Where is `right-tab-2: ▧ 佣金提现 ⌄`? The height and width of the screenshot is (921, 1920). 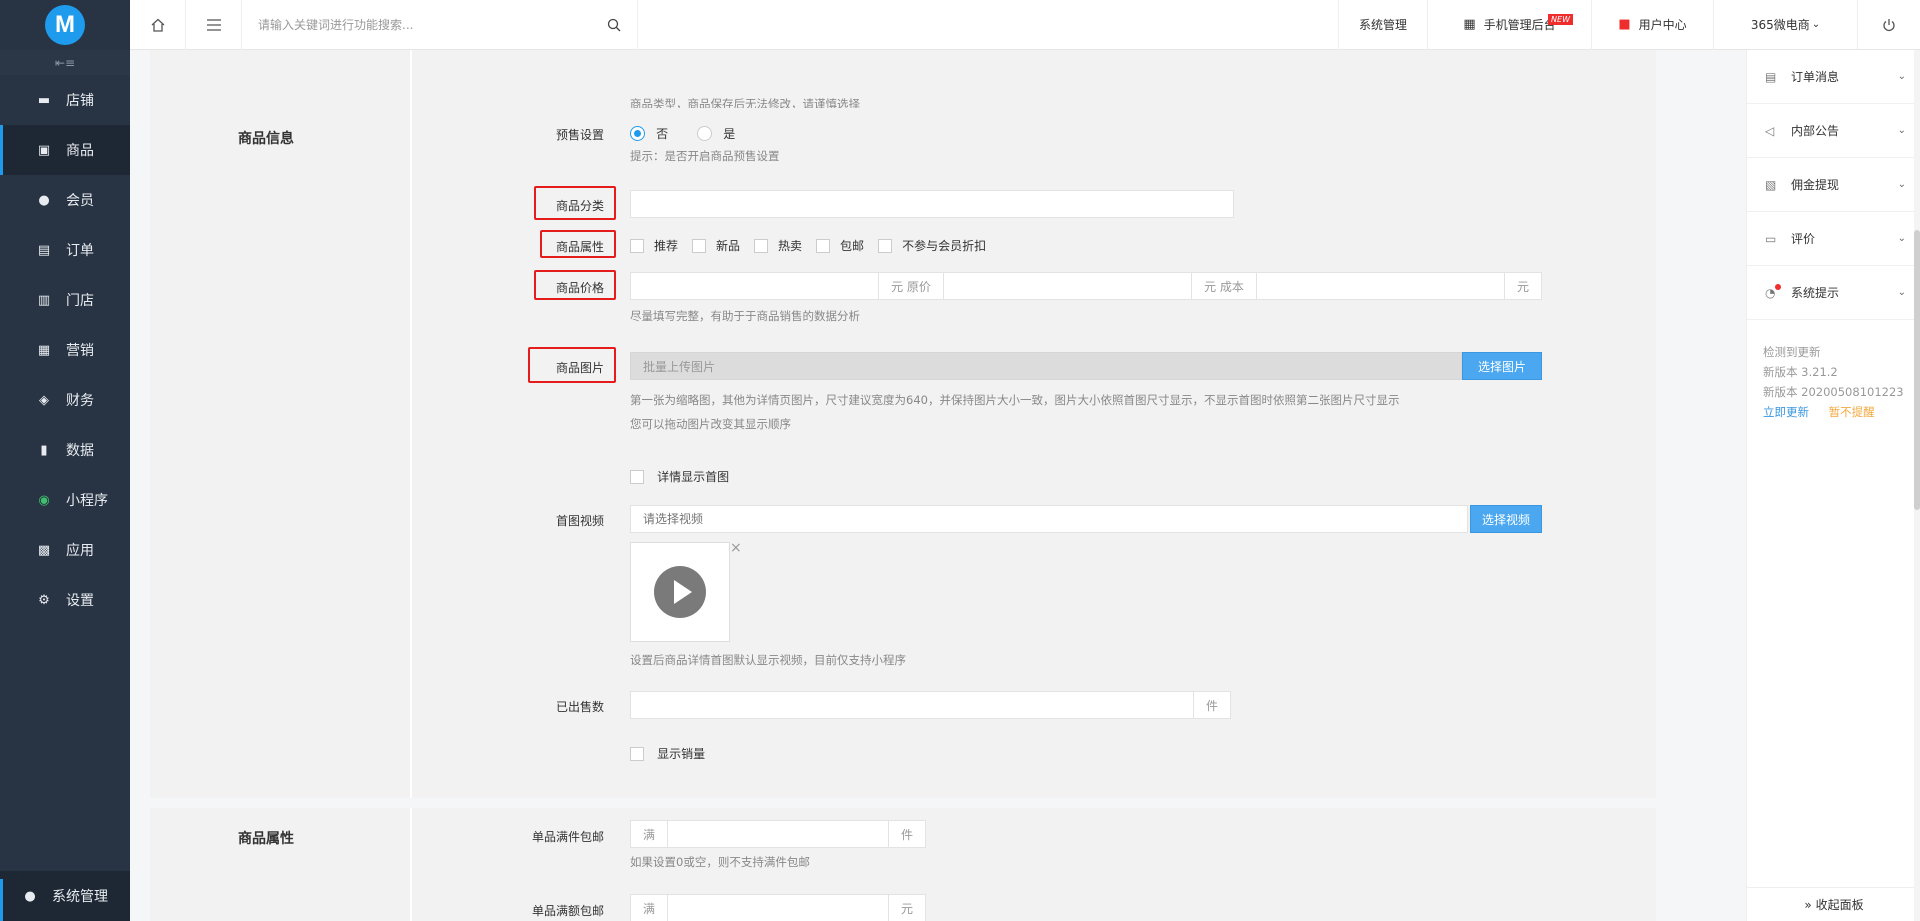
right-tab-2: ▧ 佣金提现 ⌄ is located at coordinates (1833, 185).